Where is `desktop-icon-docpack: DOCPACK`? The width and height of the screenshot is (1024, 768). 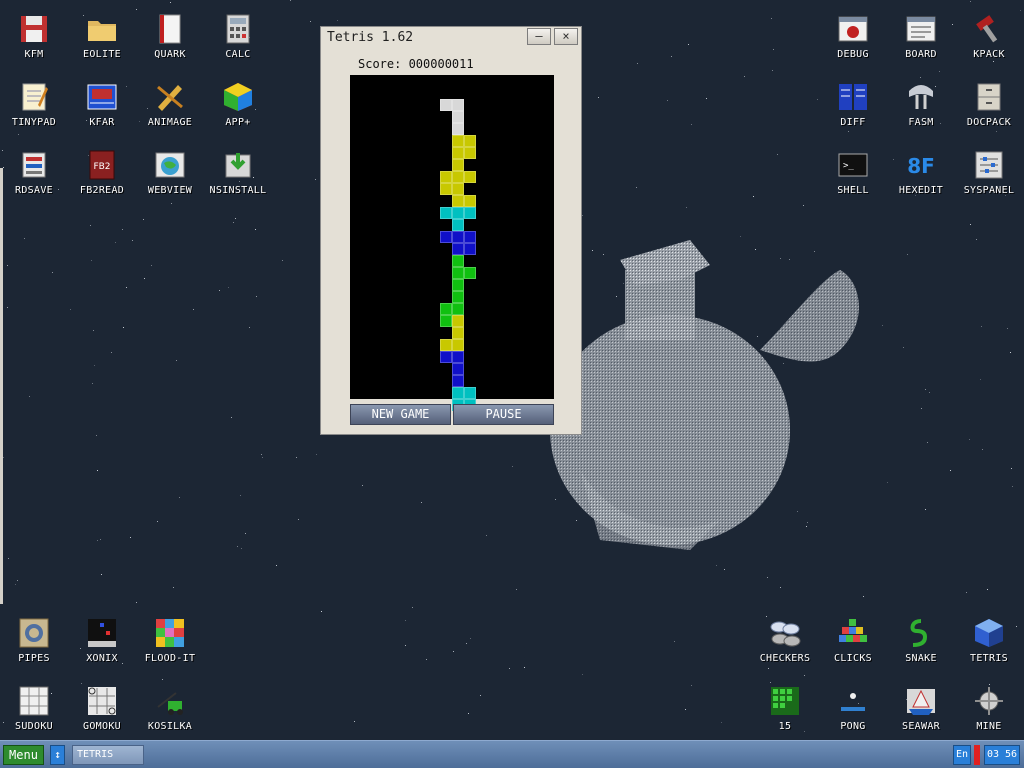 desktop-icon-docpack: DOCPACK is located at coordinates (989, 105).